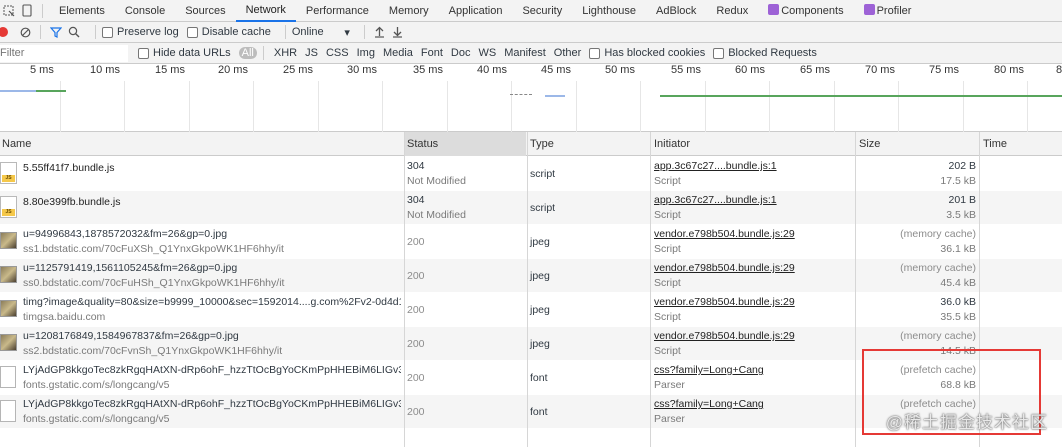 This screenshot has height=447, width=1062. What do you see at coordinates (962, 200) in the screenshot?
I see `transferred-size: 201 B` at bounding box center [962, 200].